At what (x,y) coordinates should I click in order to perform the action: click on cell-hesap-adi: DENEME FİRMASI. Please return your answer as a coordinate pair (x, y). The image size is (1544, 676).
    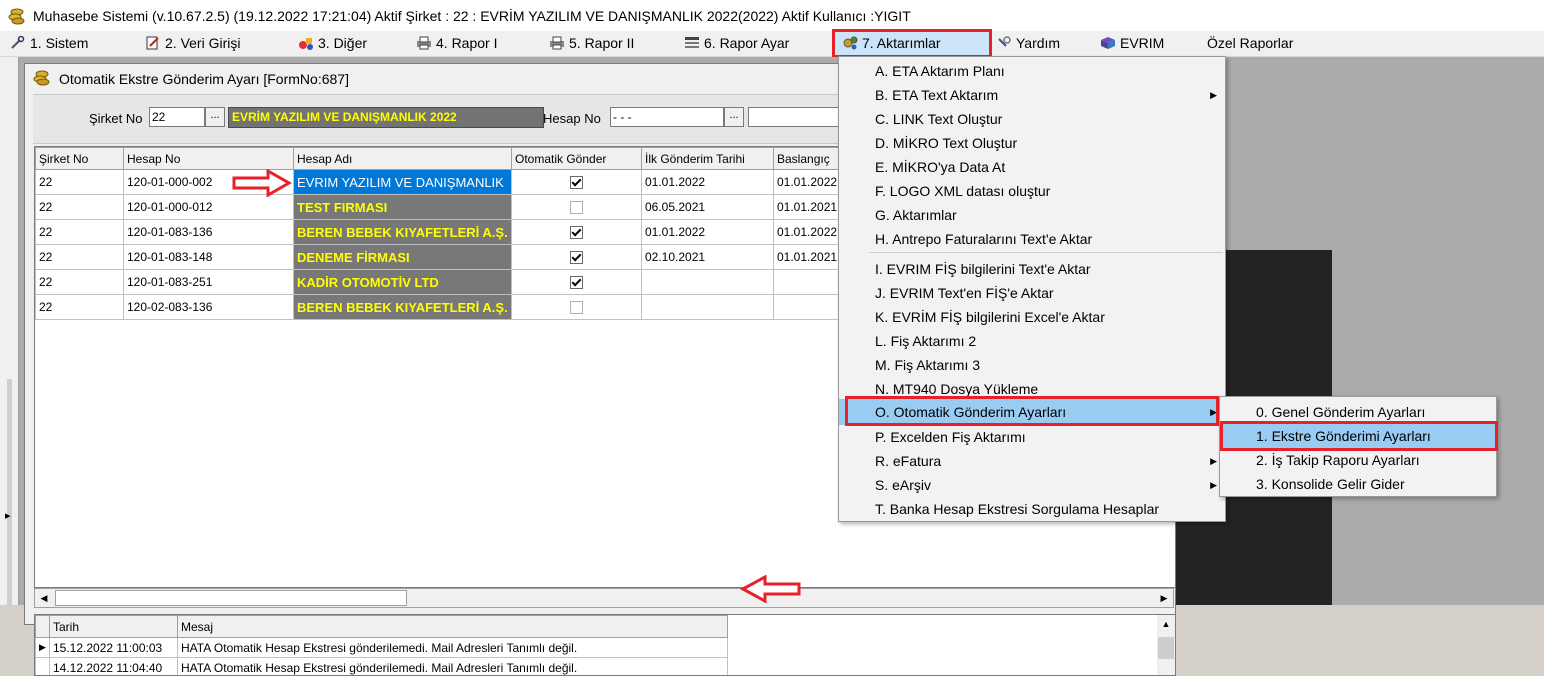
    Looking at the image, I should click on (403, 257).